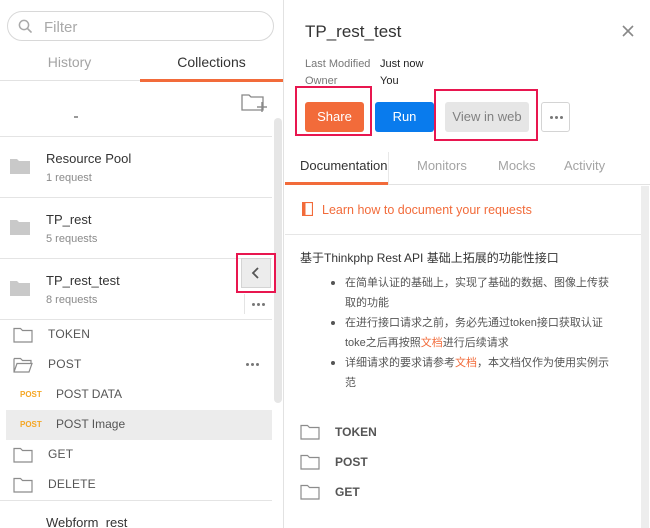 The height and width of the screenshot is (528, 650). Describe the element at coordinates (356, 432) in the screenshot. I see `doc-folder-name: TOKEN` at that location.